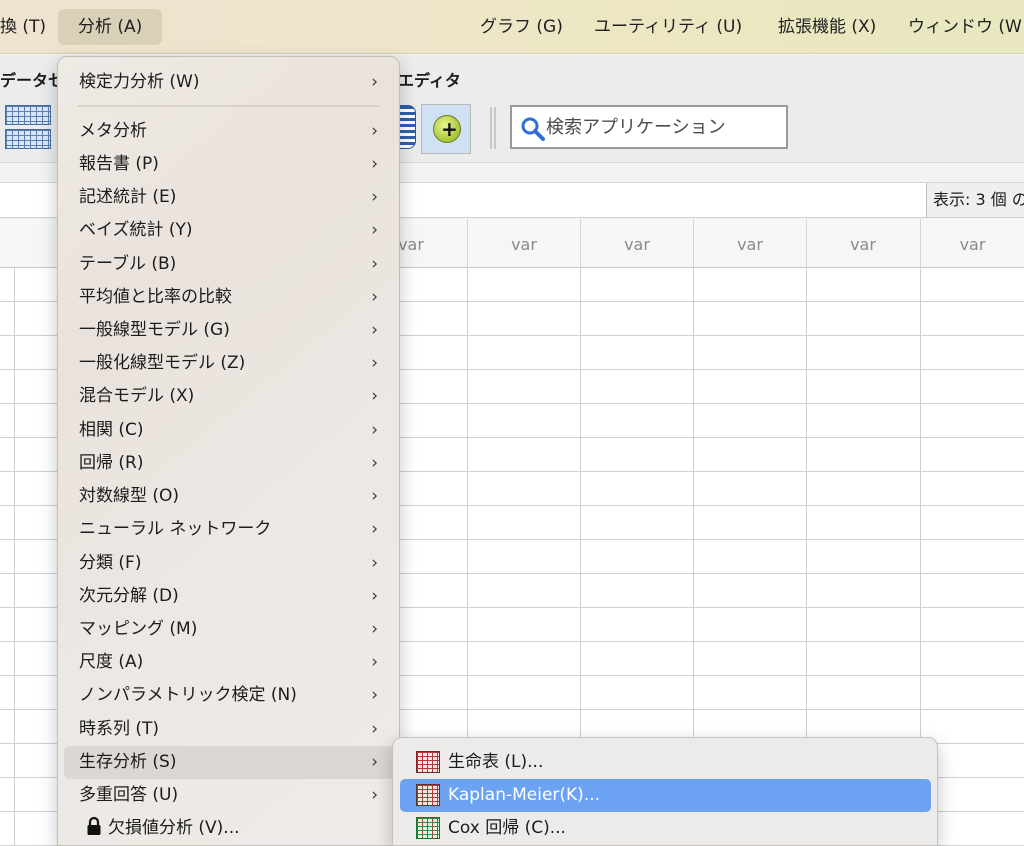 This screenshot has height=846, width=1024. Describe the element at coordinates (119, 729) in the screenshot. I see `menu-item-label: 時系列 (T)` at that location.